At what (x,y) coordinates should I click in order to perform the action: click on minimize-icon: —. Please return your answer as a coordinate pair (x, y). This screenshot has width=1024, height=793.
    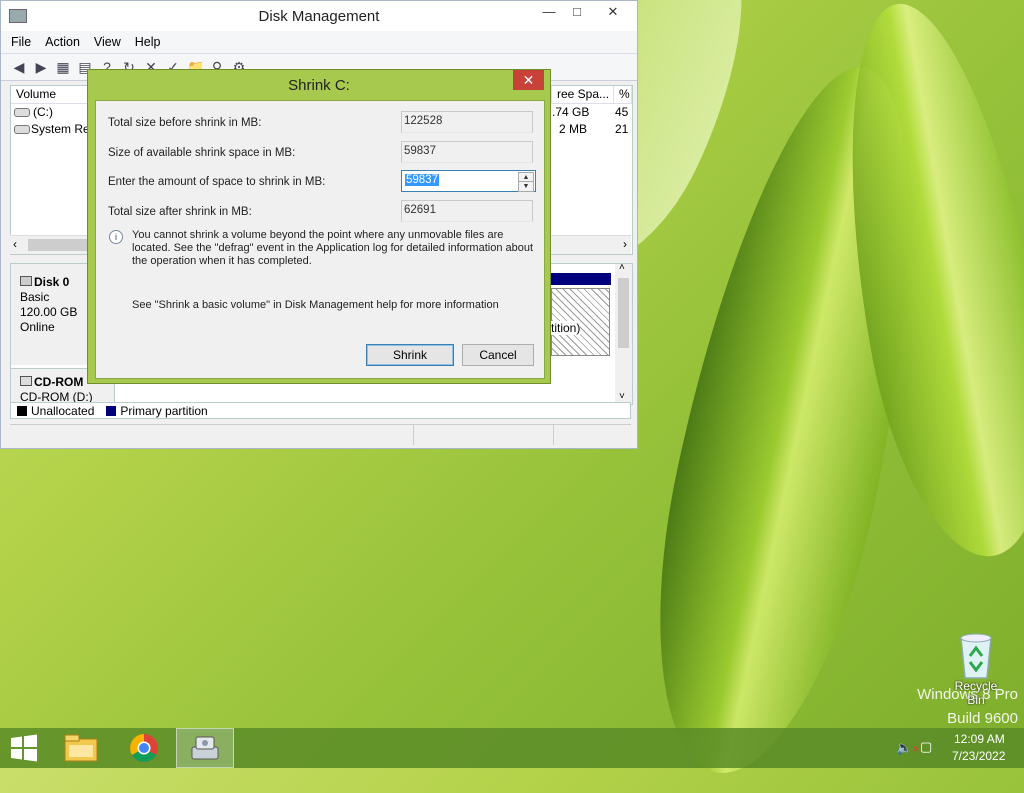
    Looking at the image, I should click on (549, 12).